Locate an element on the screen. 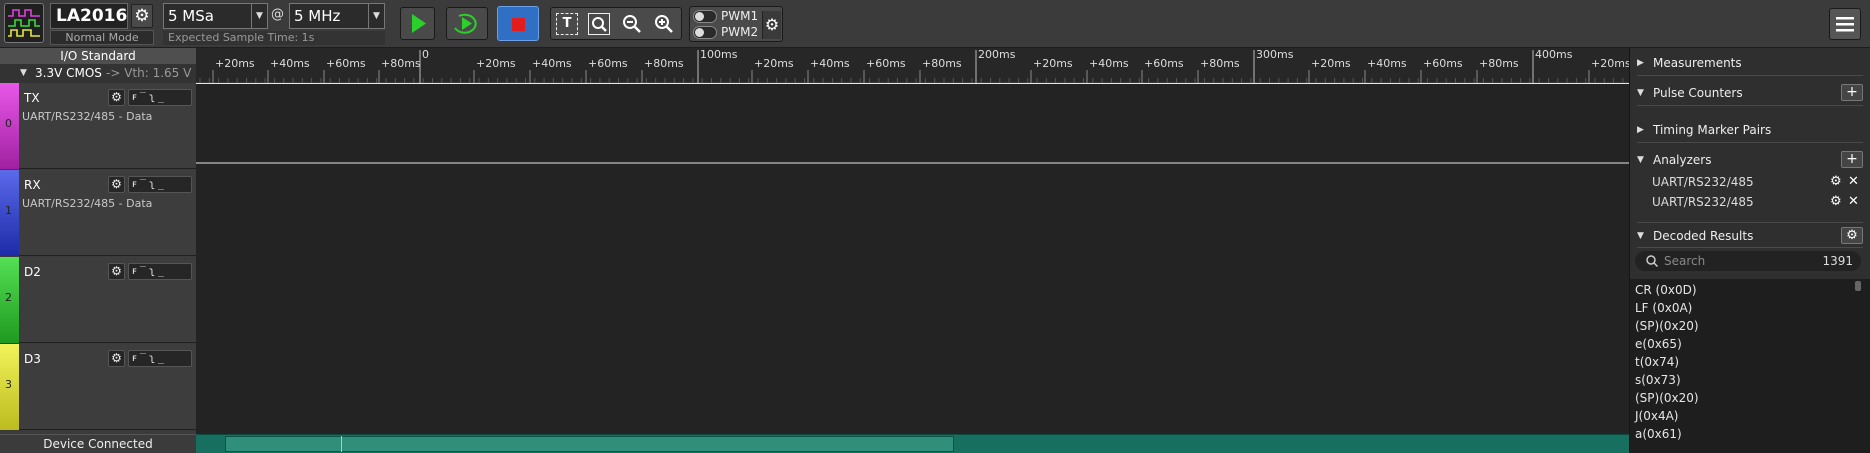  measurements-section: ▶ Measurements is located at coordinates (1750, 63).